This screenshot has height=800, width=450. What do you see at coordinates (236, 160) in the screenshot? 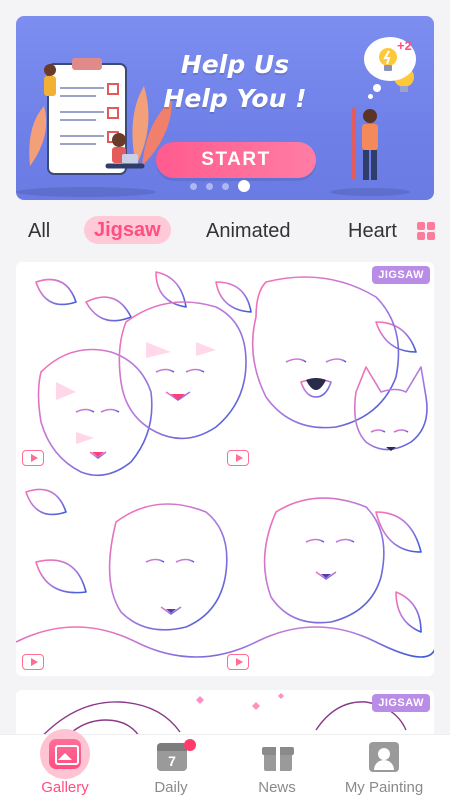
I see `start-button: START` at bounding box center [236, 160].